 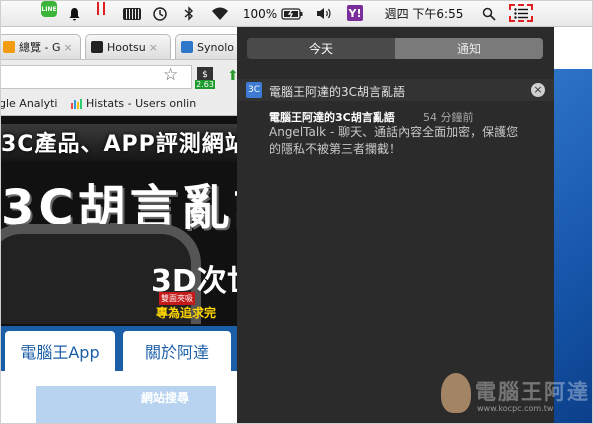 I want to click on browser-tab-overview: 總覽 - G ×, so click(x=41, y=46).